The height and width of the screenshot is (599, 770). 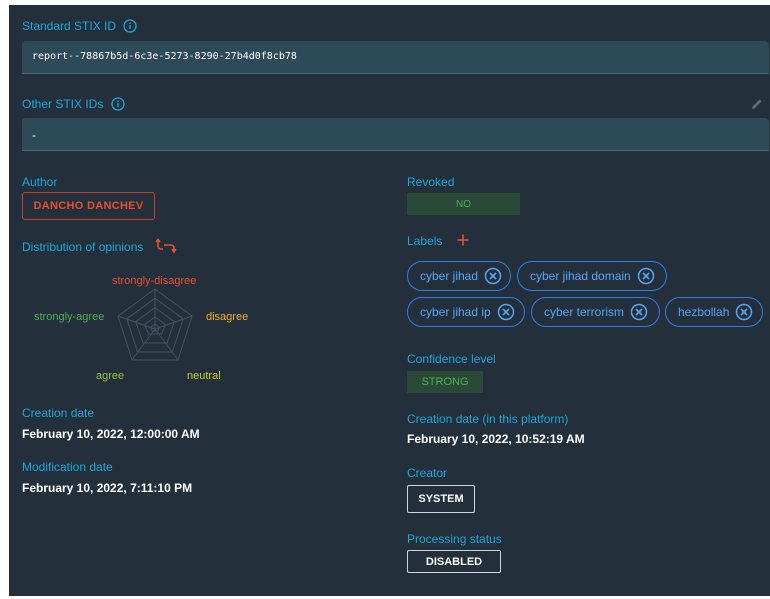 I want to click on label-tag-cyber-jihad-ip: cyber jihad ip, so click(x=466, y=312).